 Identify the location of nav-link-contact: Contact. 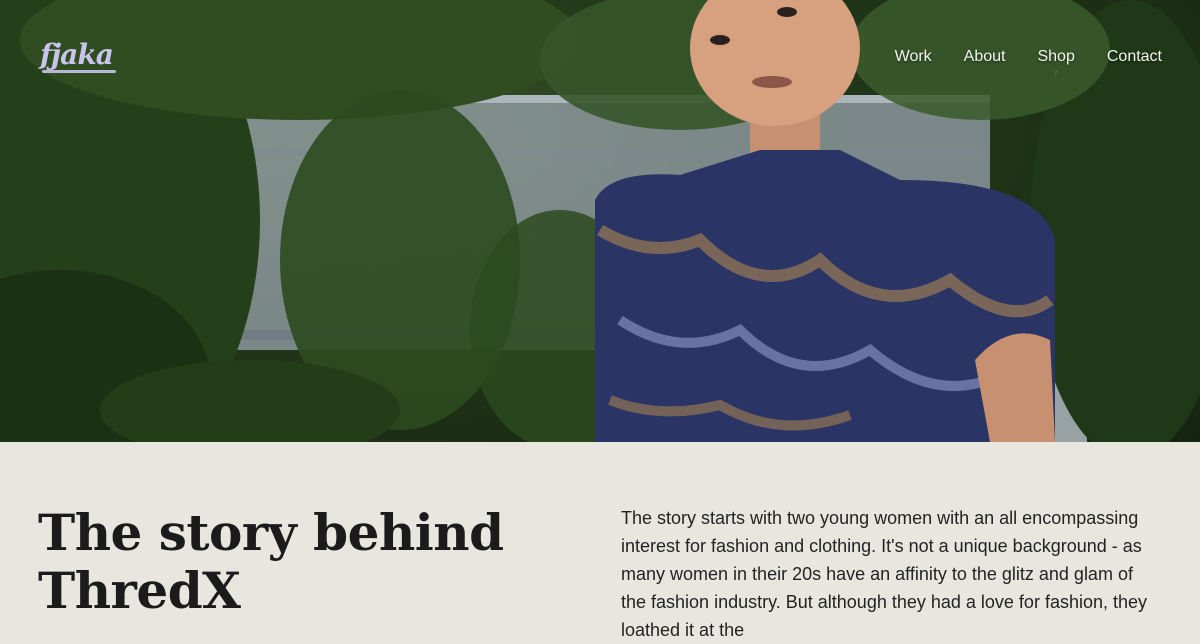
(1134, 57).